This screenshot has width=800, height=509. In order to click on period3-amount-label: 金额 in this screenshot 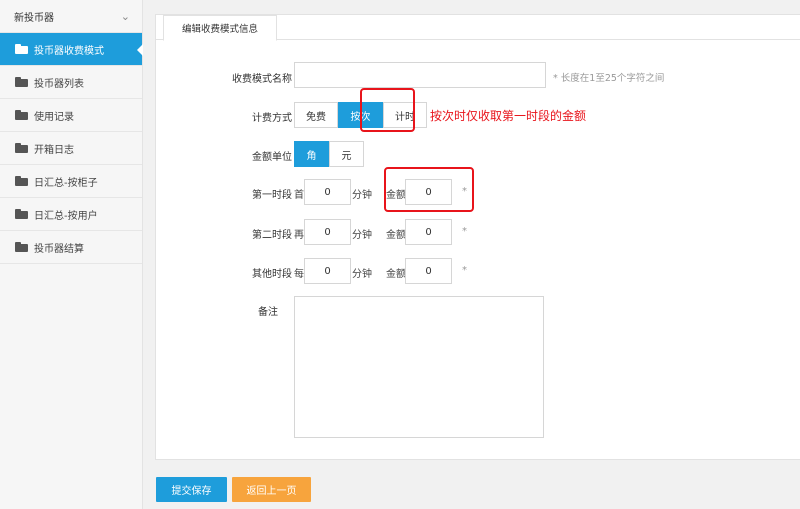, I will do `click(396, 274)`.